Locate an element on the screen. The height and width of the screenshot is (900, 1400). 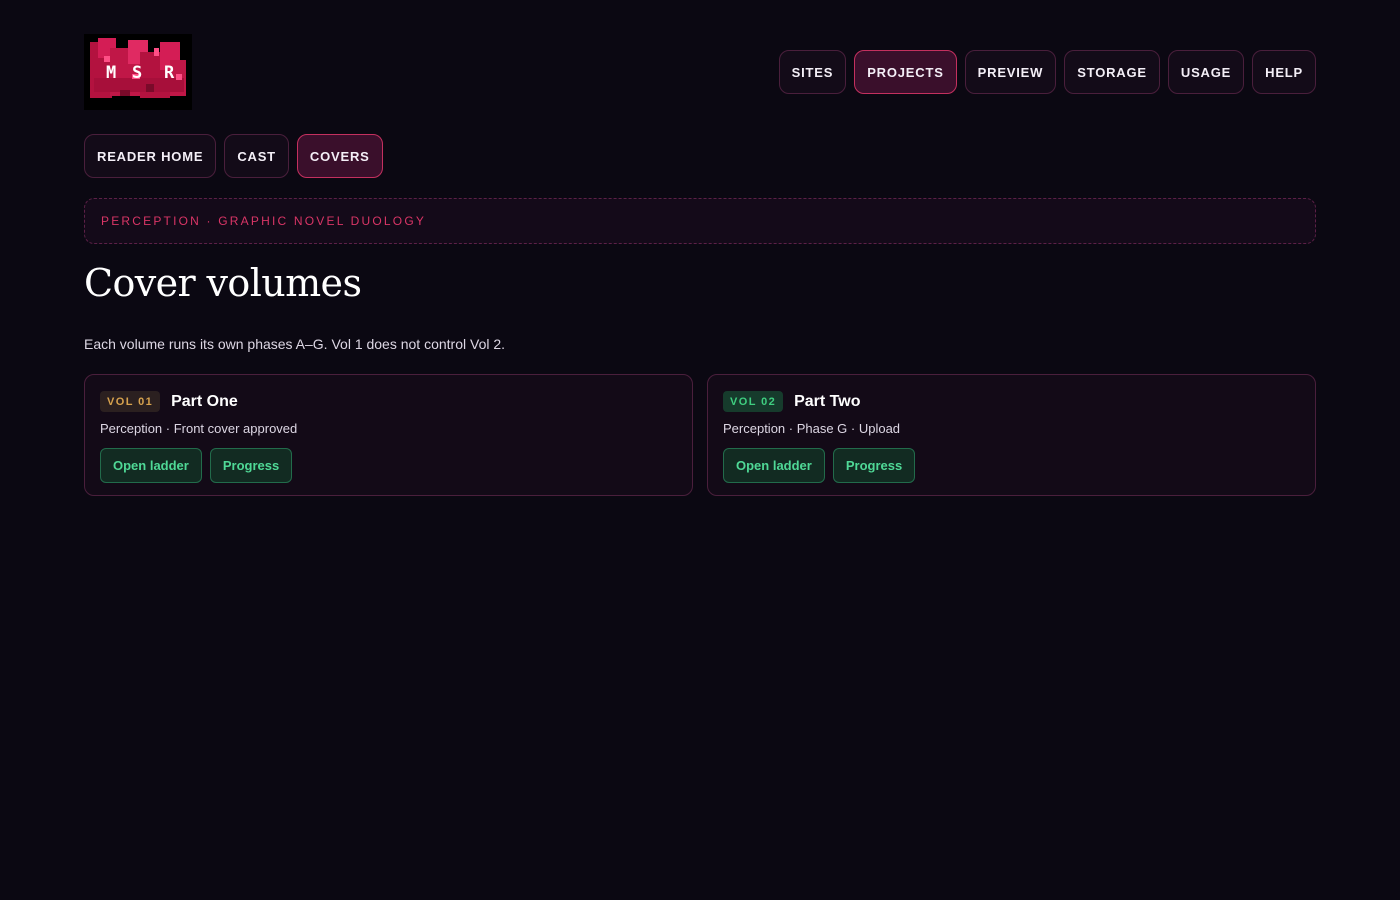
volume-meta: Perception · Phase G · Upload is located at coordinates (812, 428).